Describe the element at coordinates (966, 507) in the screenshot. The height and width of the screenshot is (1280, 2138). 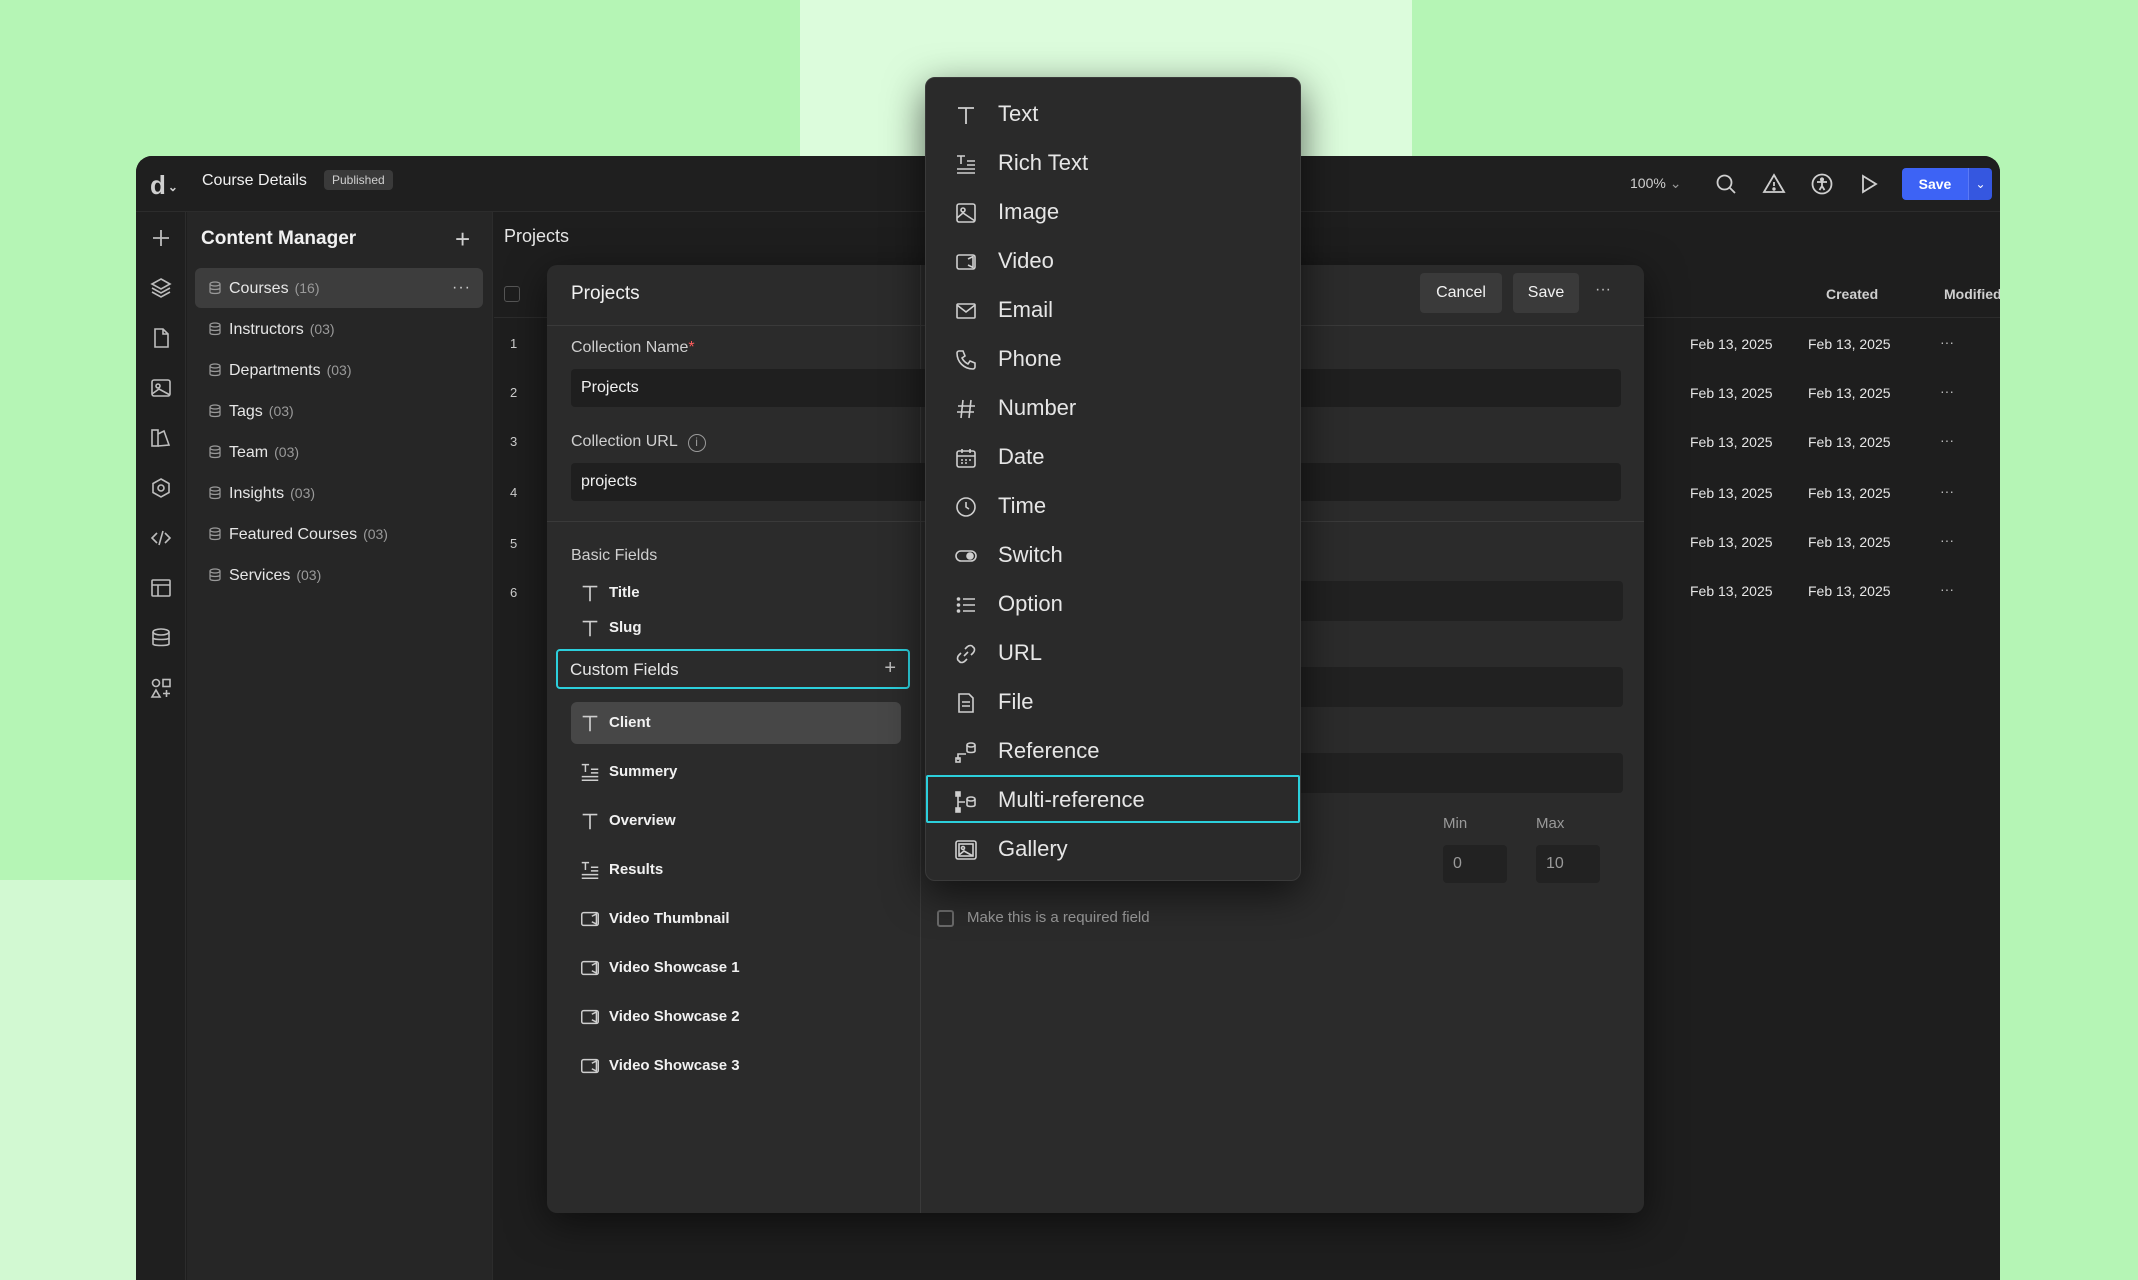
I see `clock-icon` at that location.